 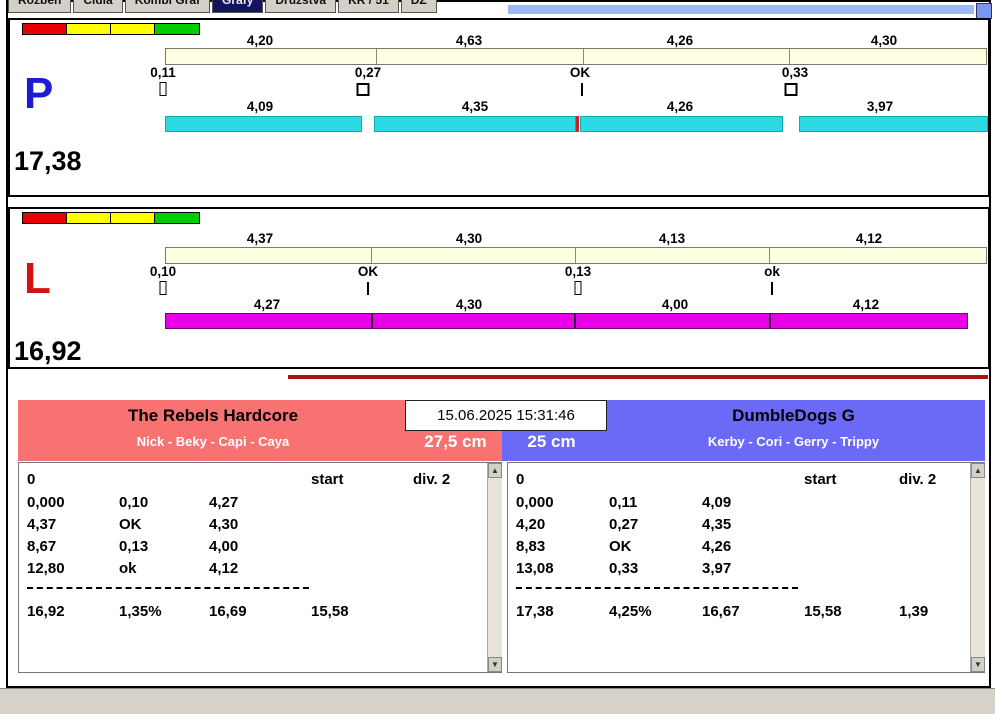 I want to click on total-diff-cell: 1,39, so click(x=914, y=611).